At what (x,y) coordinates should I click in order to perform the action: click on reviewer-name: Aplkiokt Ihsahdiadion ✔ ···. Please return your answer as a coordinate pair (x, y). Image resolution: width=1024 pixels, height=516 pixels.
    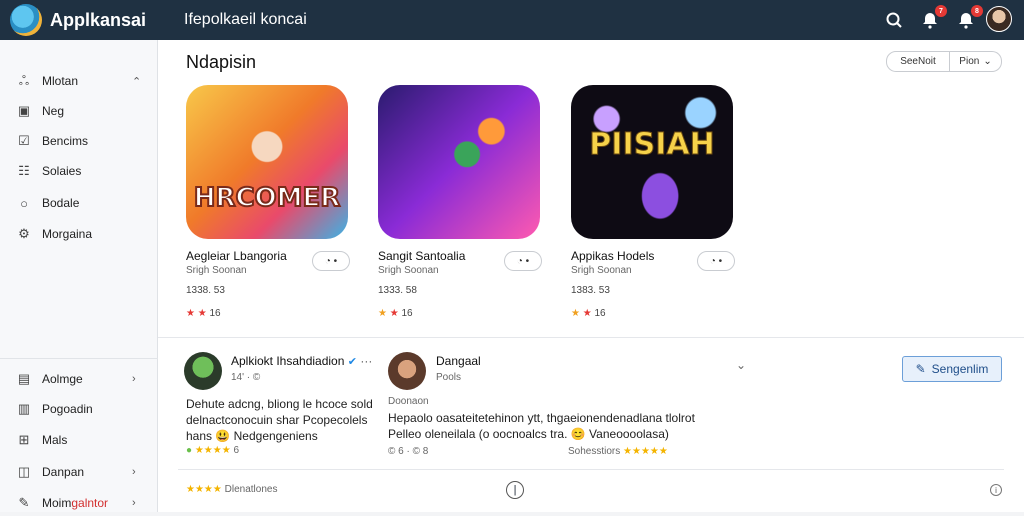
    Looking at the image, I should click on (301, 361).